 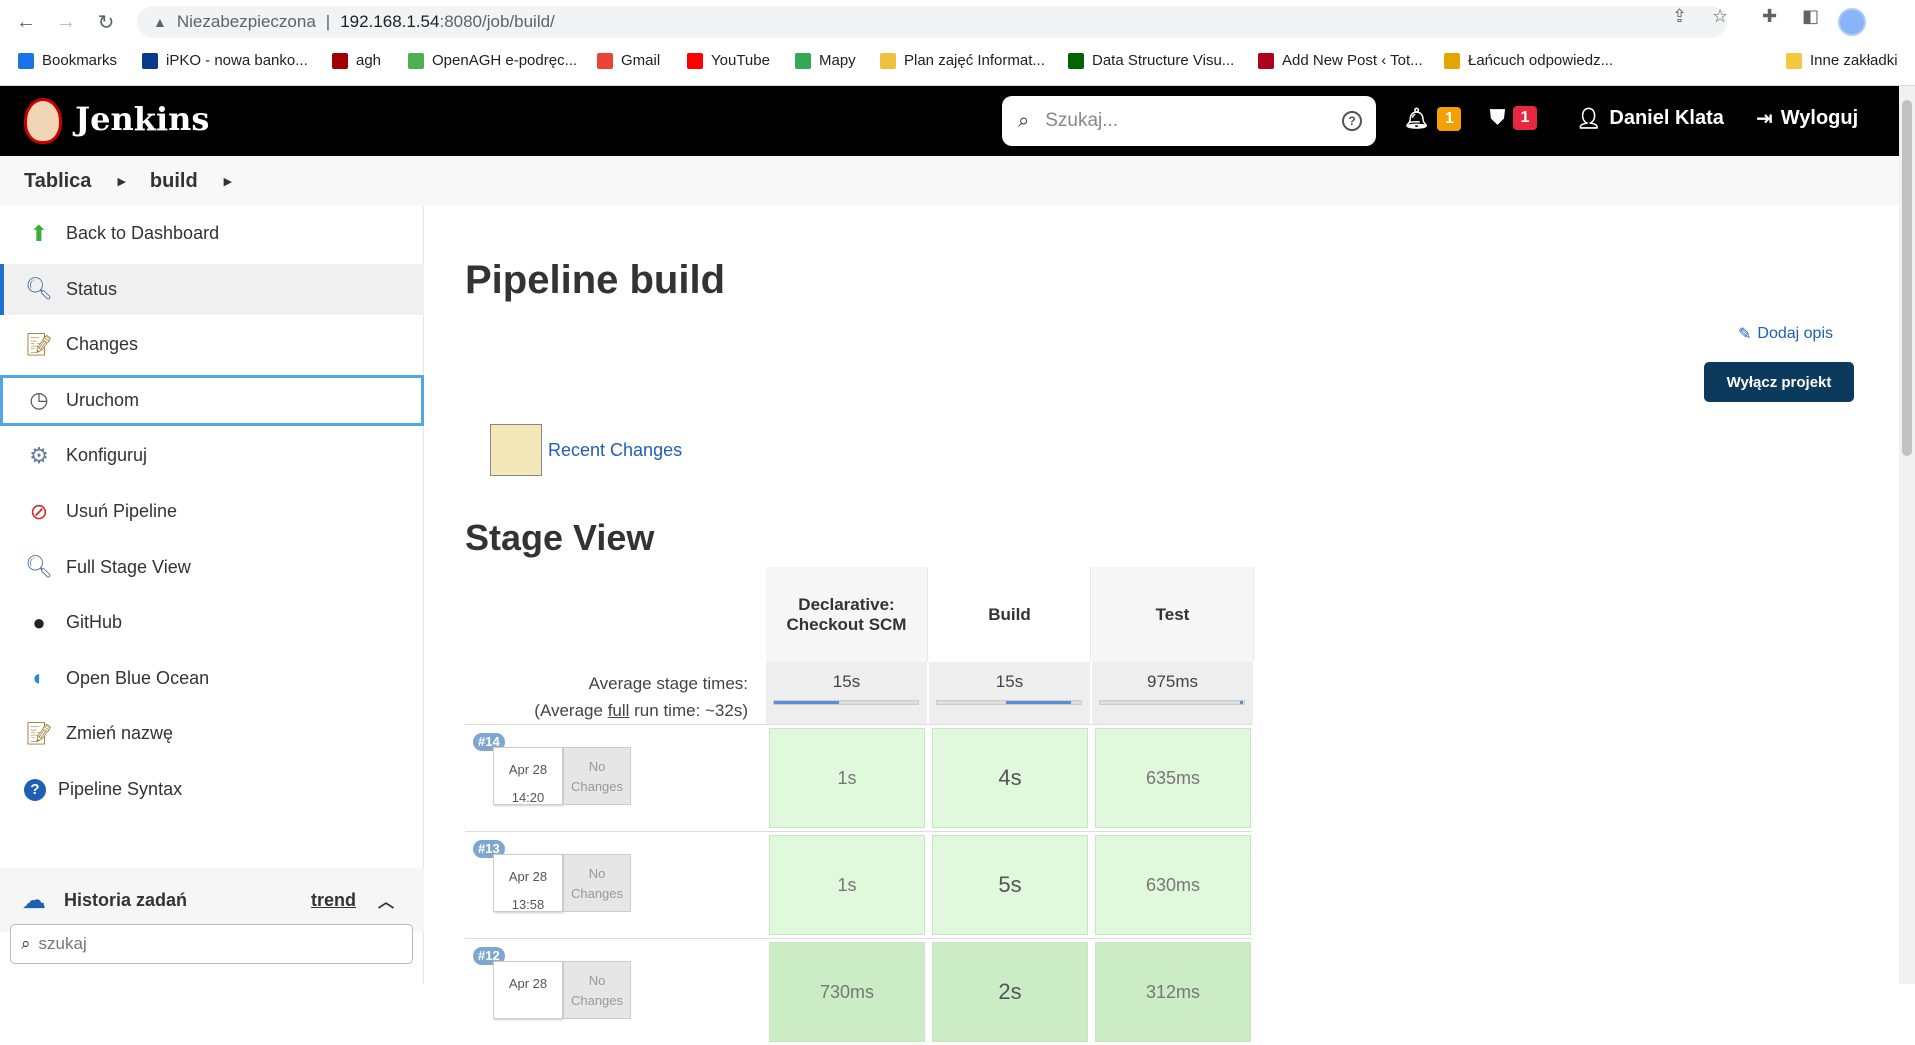 I want to click on side-panel-icon: ◧, so click(x=1810, y=16).